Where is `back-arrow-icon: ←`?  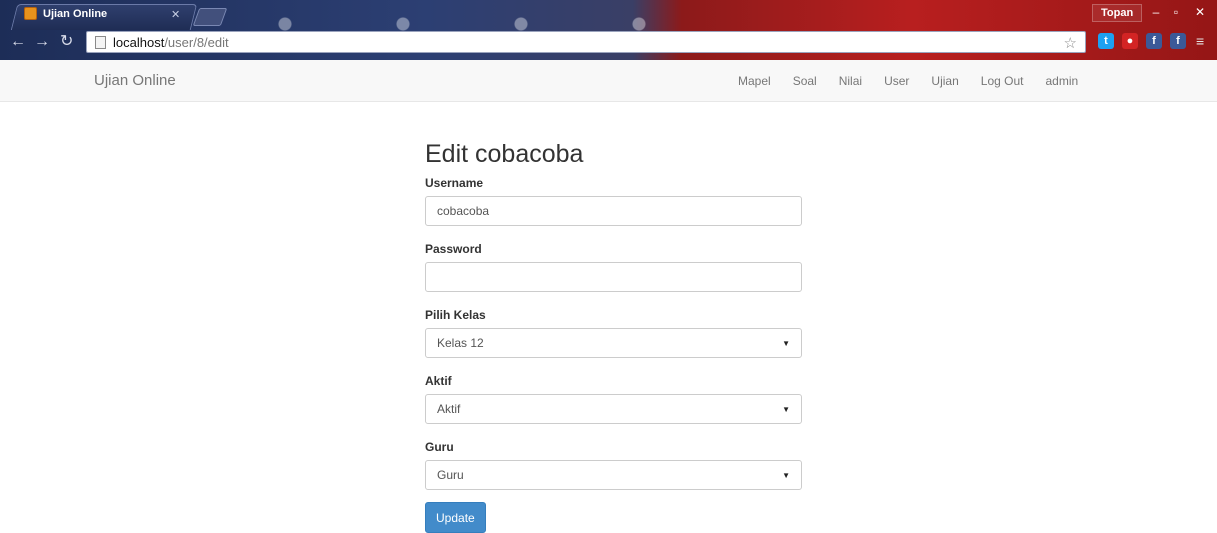
back-arrow-icon: ← is located at coordinates (18, 42).